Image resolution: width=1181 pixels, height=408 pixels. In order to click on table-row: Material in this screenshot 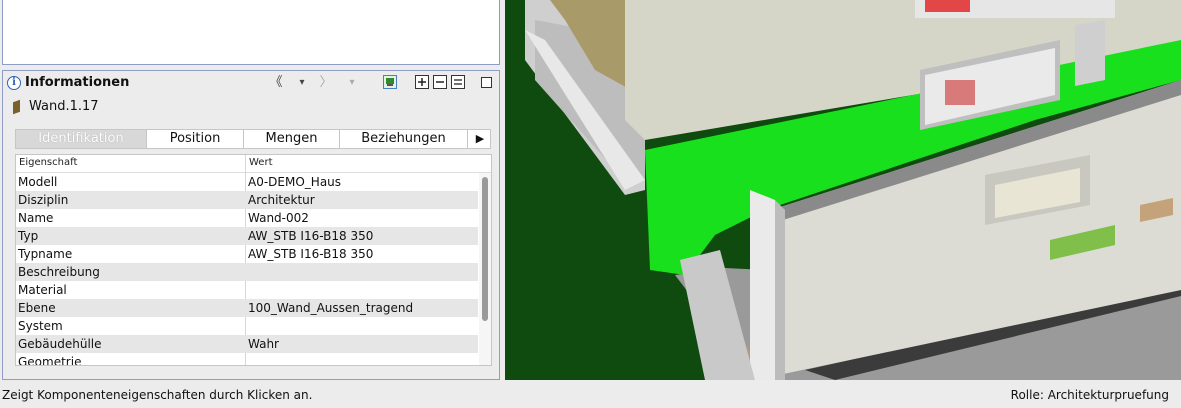, I will do `click(247, 290)`.